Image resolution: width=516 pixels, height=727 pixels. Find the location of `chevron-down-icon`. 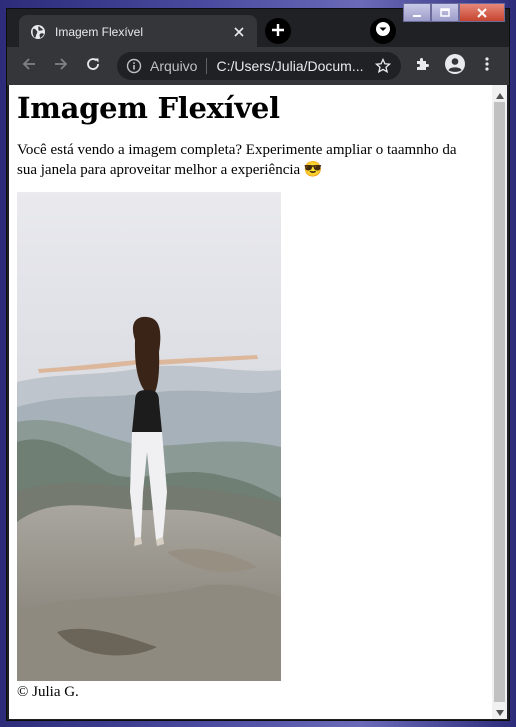

chevron-down-icon is located at coordinates (383, 31).